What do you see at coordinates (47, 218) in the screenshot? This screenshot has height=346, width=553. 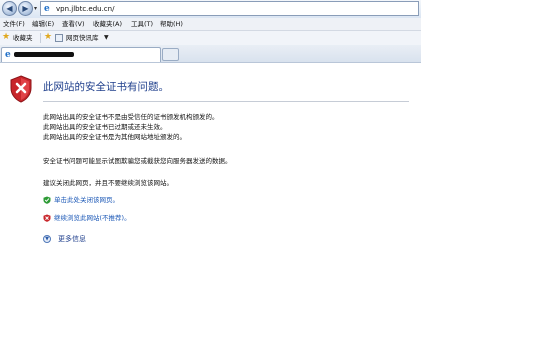 I see `red-shield-x-icon` at bounding box center [47, 218].